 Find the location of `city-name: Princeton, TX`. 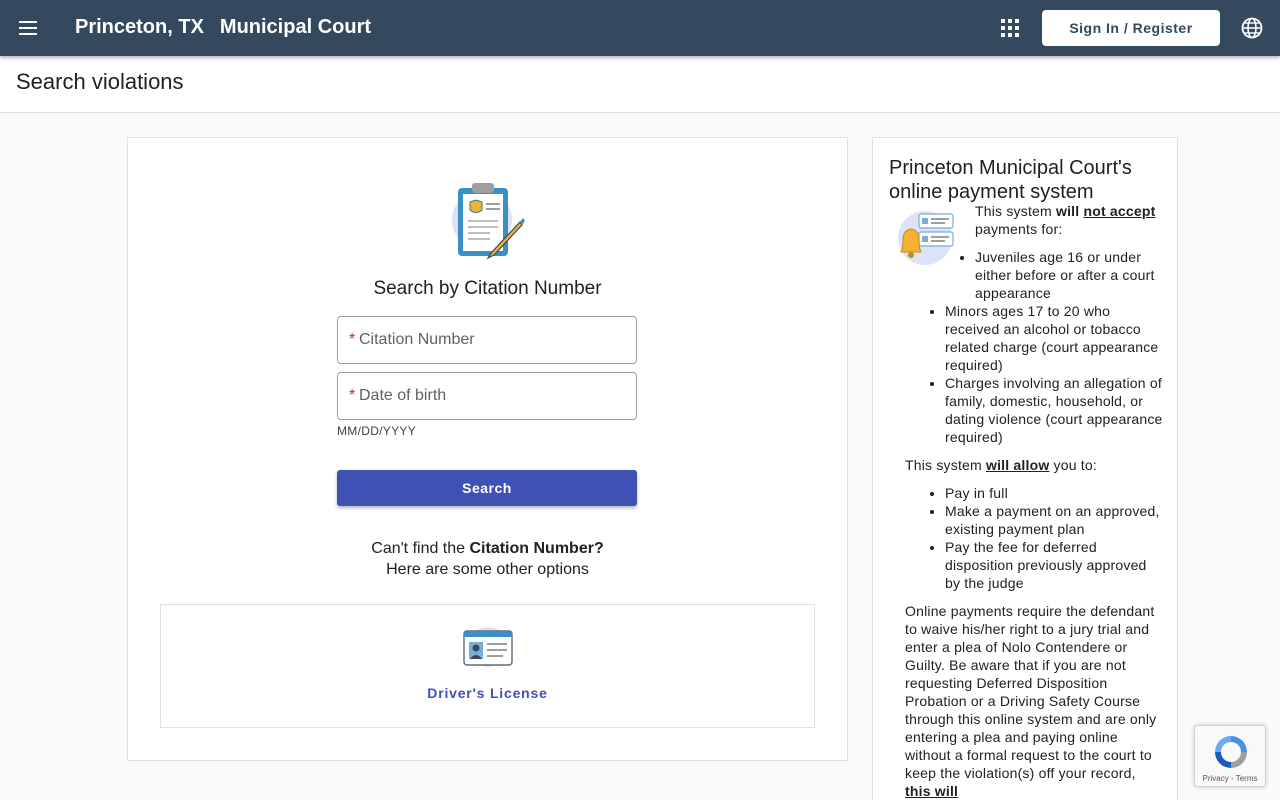

city-name: Princeton, TX is located at coordinates (139, 27).